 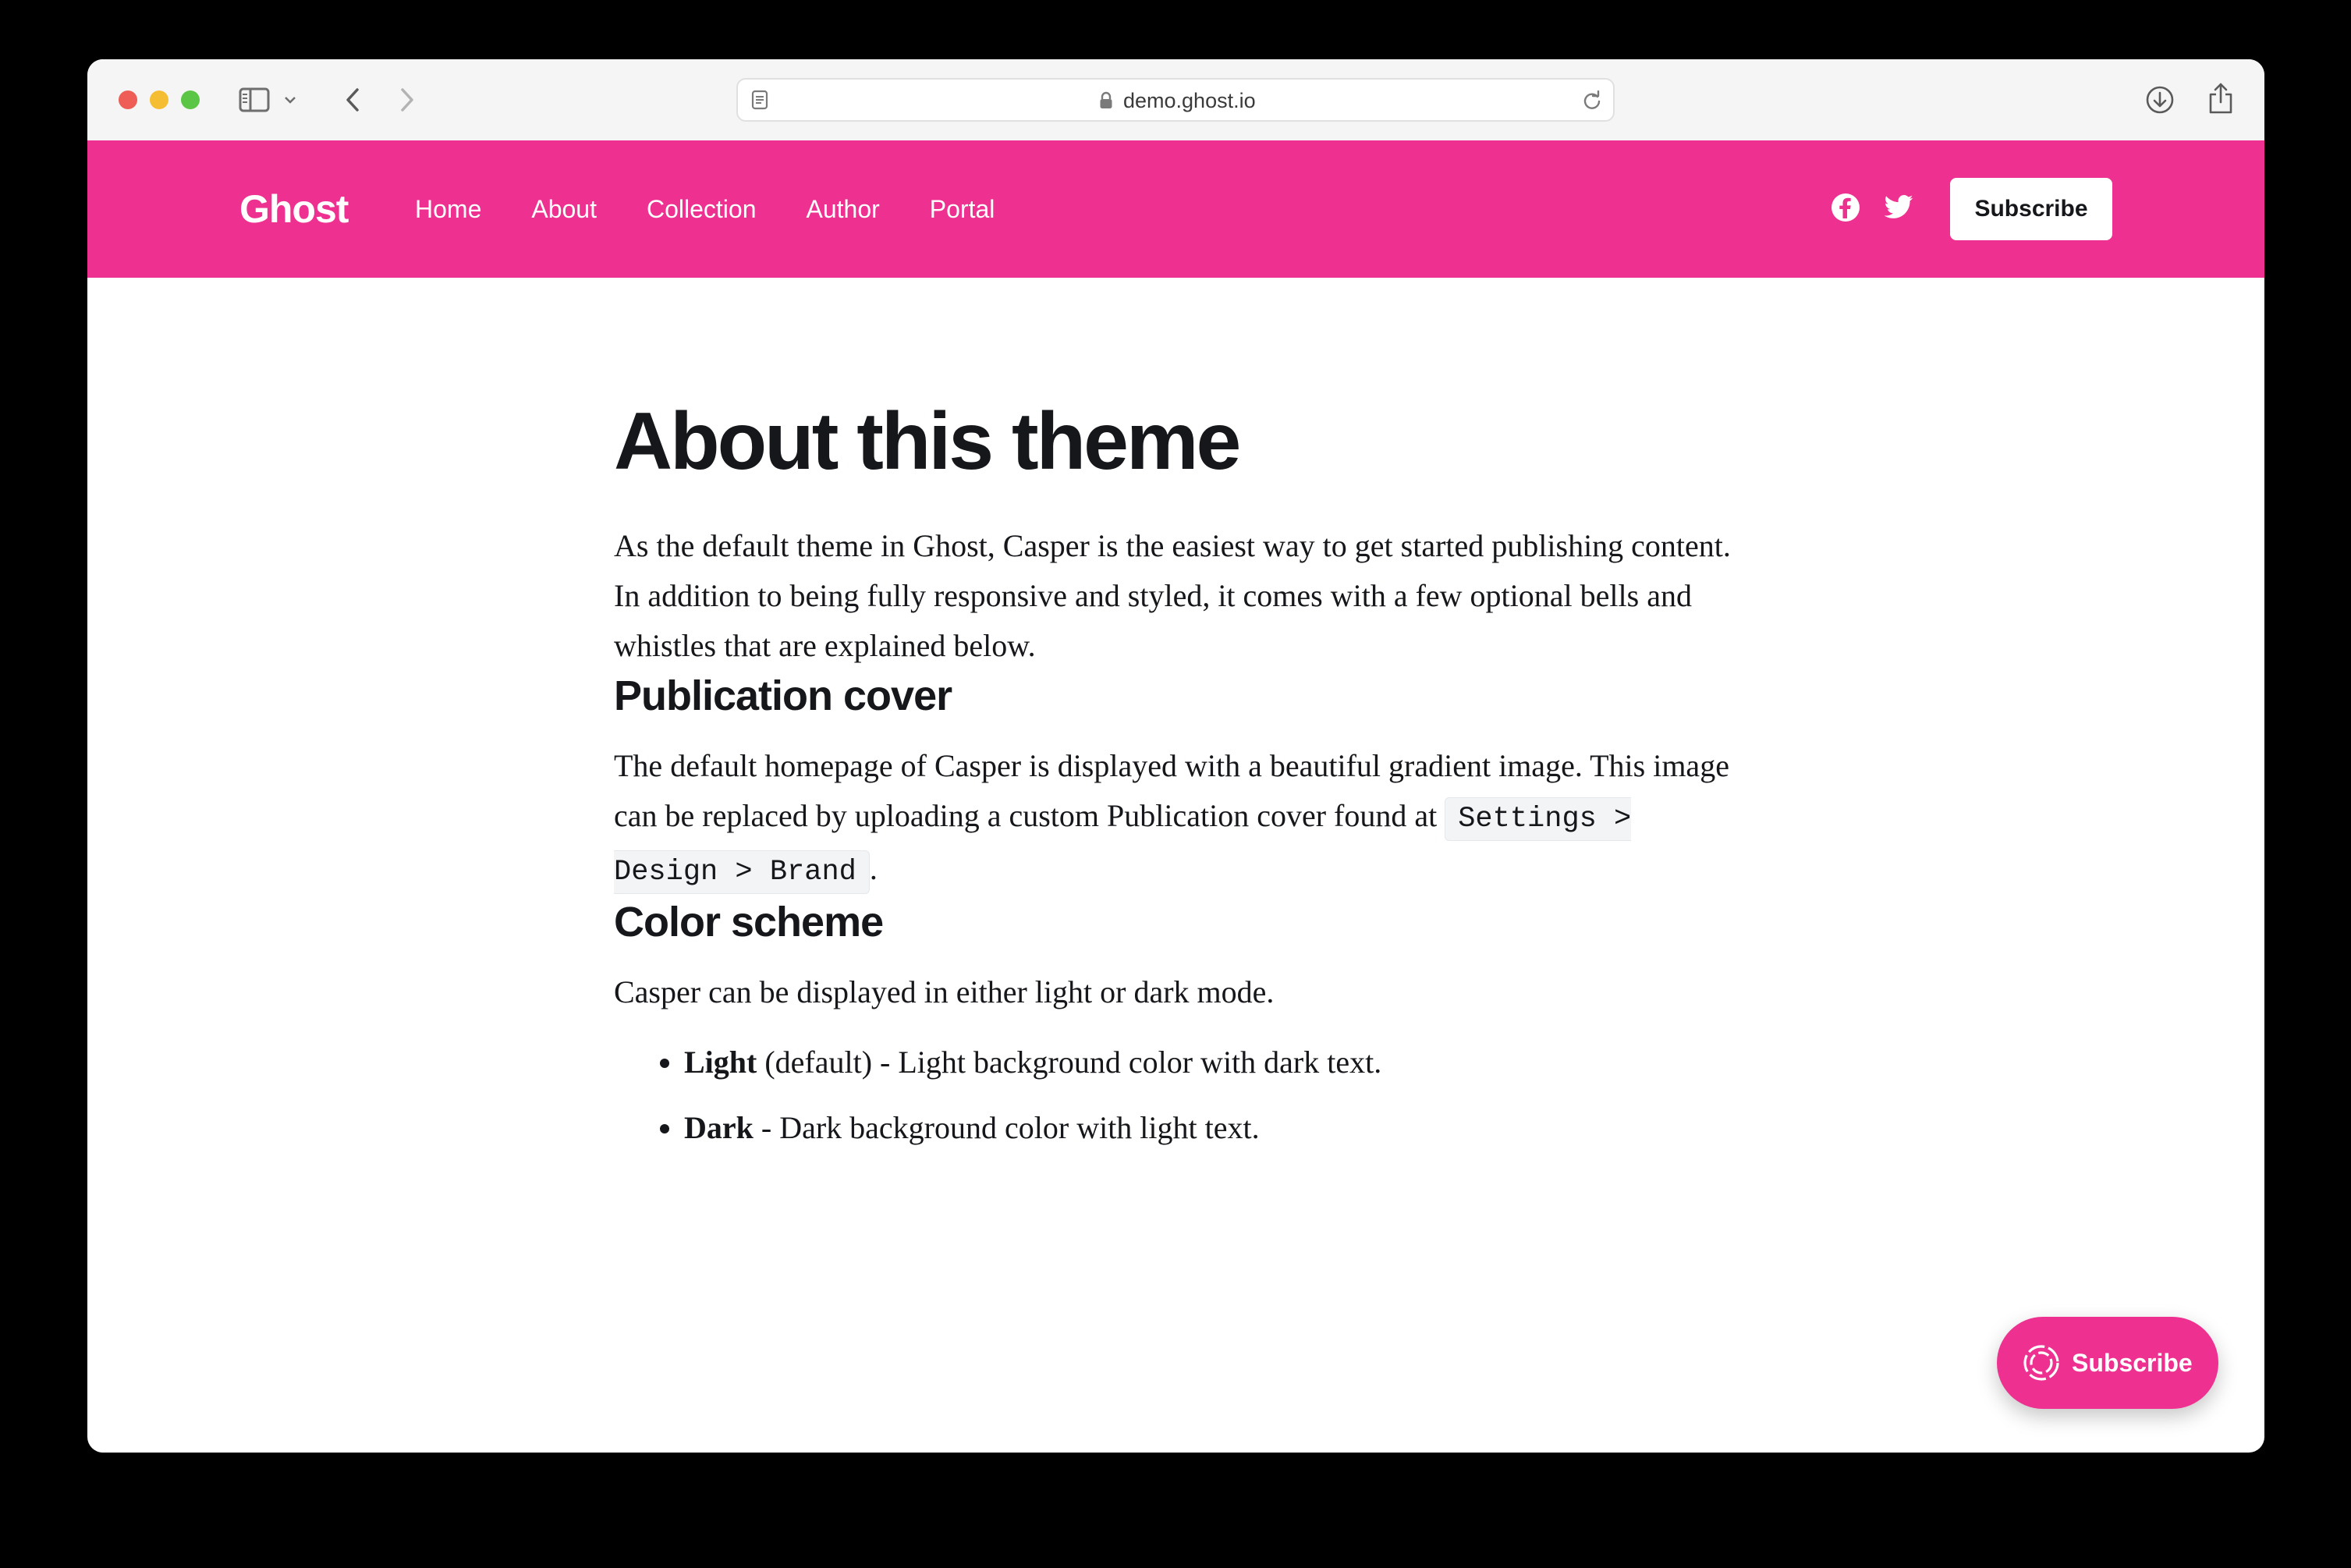 What do you see at coordinates (1592, 101) in the screenshot?
I see `reload-icon` at bounding box center [1592, 101].